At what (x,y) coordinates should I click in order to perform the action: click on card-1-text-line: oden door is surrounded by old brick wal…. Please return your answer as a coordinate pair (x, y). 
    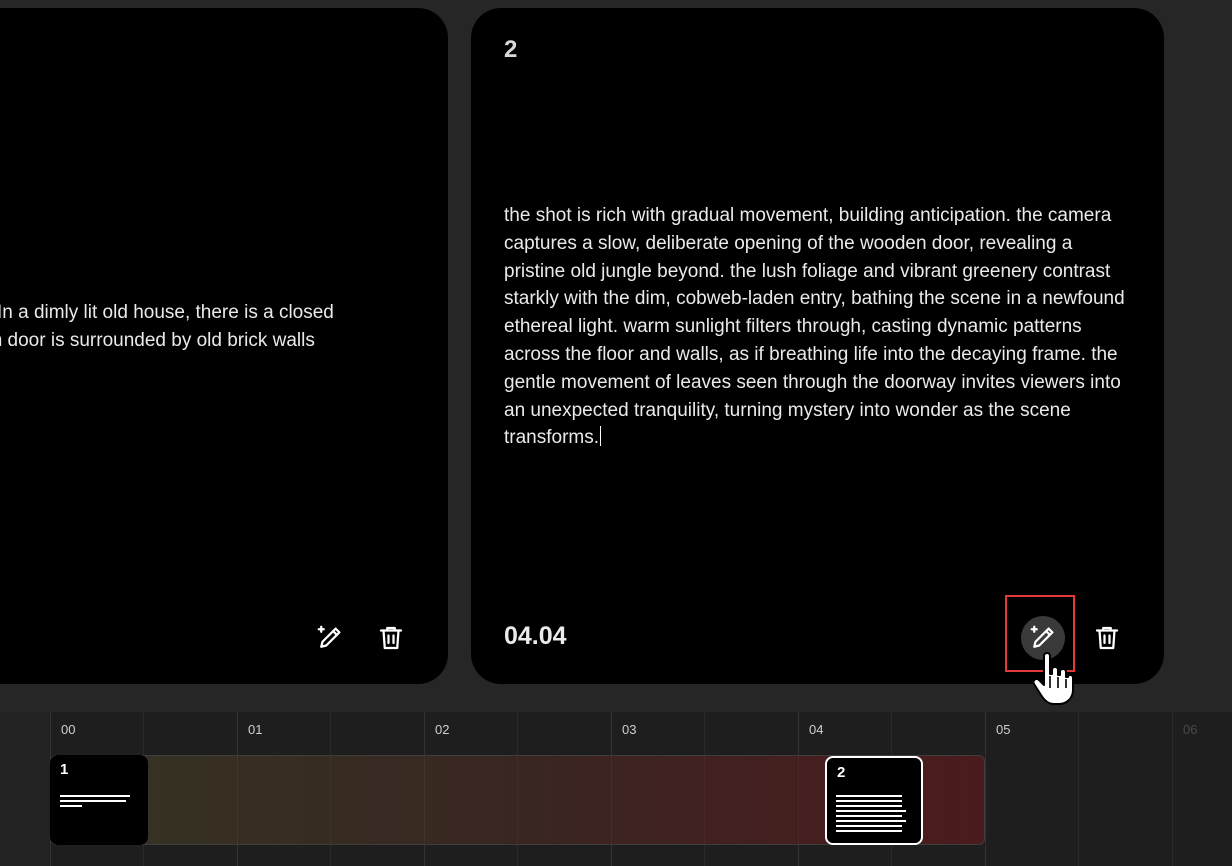
    Looking at the image, I should click on (157, 340).